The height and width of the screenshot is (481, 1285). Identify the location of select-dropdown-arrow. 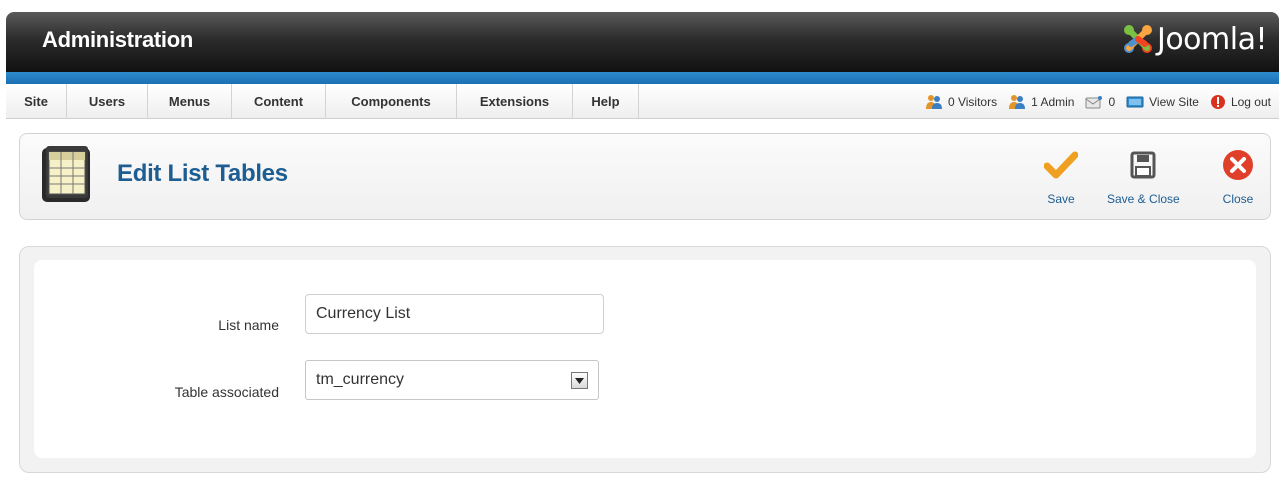
(579, 380).